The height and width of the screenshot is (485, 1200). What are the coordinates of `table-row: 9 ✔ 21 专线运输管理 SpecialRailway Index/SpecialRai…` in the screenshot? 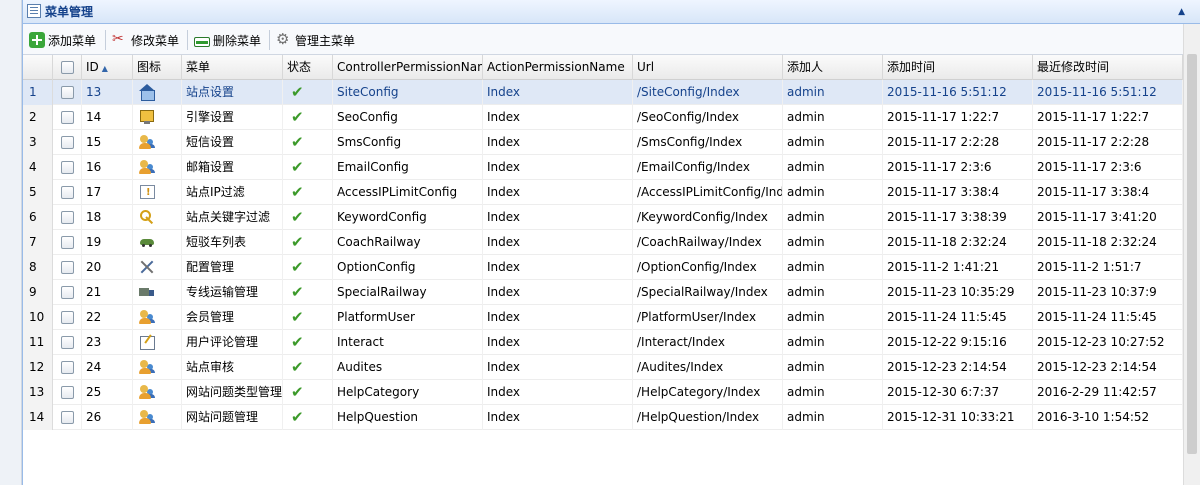 It's located at (603, 292).